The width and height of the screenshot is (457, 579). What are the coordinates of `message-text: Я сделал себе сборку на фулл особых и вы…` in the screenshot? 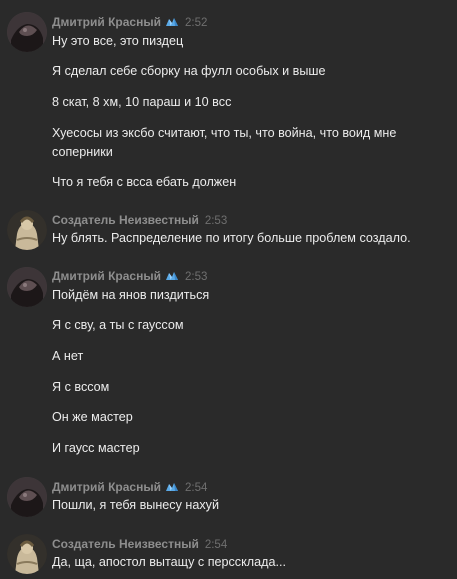 It's located at (189, 71).